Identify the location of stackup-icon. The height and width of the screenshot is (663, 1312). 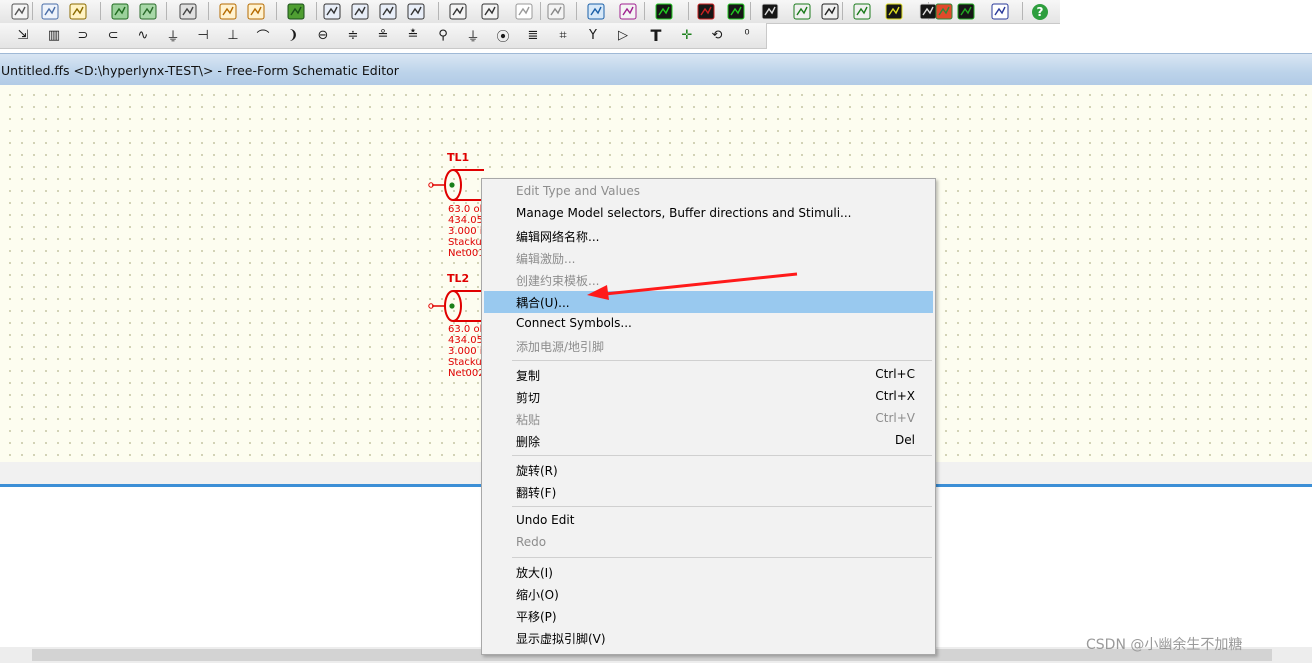
(490, 11).